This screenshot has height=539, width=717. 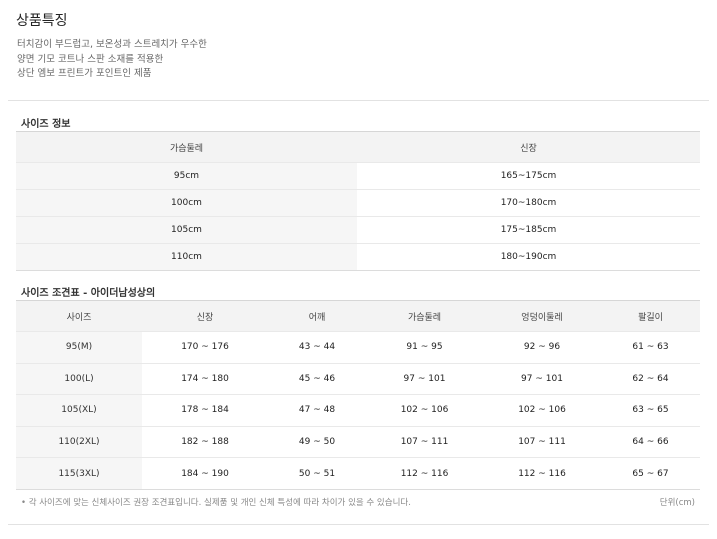 What do you see at coordinates (42, 21) in the screenshot?
I see `product-features-title: 상품특징` at bounding box center [42, 21].